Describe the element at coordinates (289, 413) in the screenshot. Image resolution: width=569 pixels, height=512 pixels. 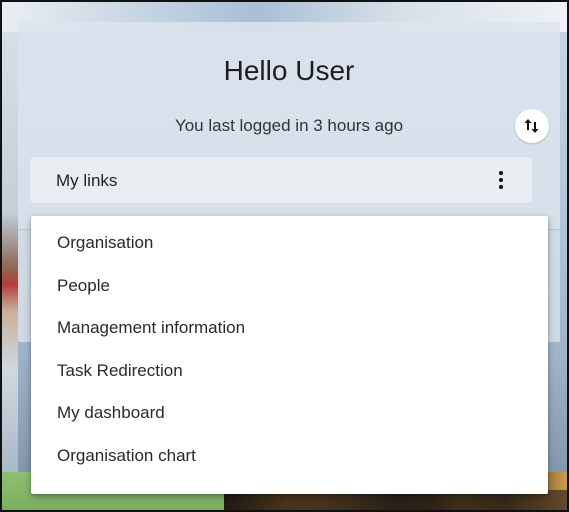
I see `menu-item-my-dashboard: My dashboard` at that location.